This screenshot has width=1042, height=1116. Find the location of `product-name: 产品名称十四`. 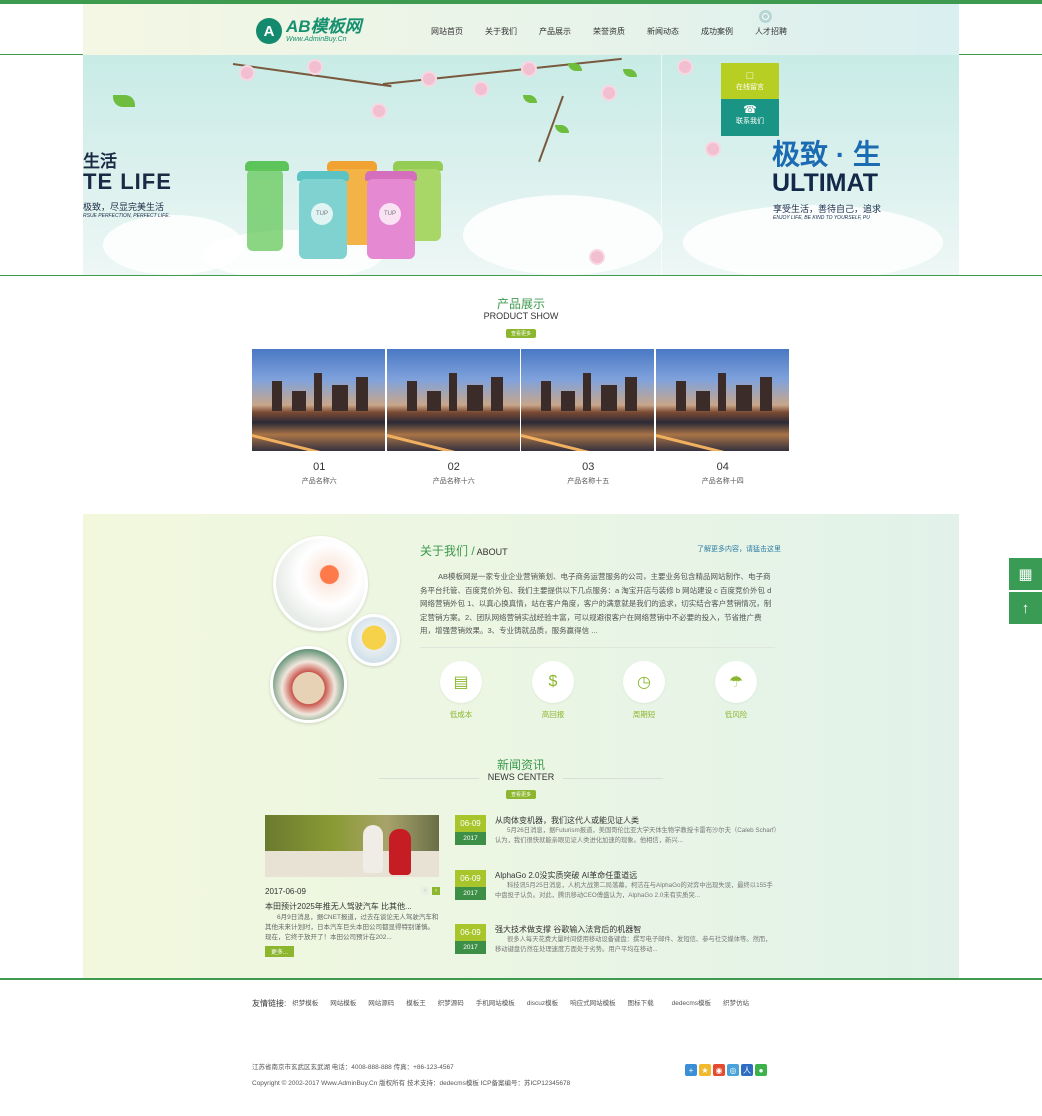

product-name: 产品名称十四 is located at coordinates (723, 481).